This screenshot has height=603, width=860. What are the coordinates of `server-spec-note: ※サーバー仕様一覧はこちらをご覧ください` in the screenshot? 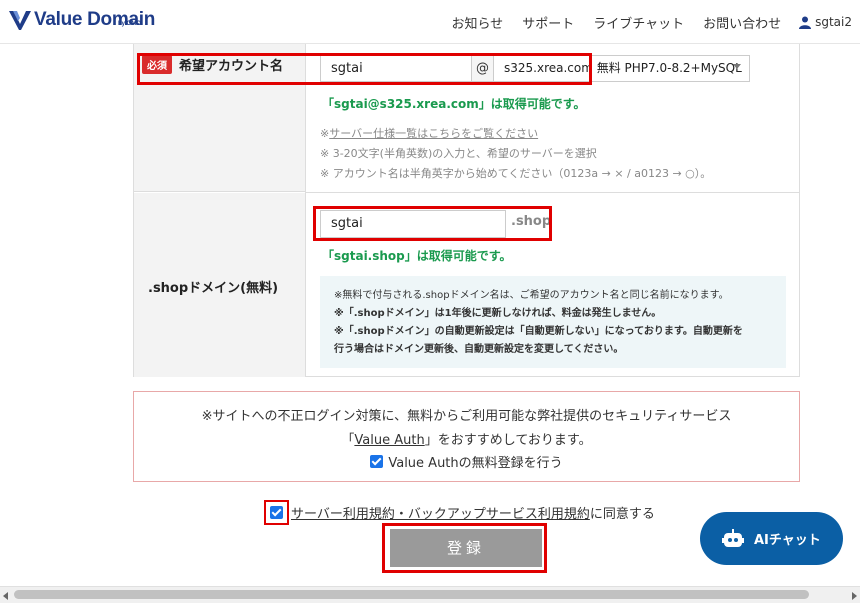 It's located at (429, 133).